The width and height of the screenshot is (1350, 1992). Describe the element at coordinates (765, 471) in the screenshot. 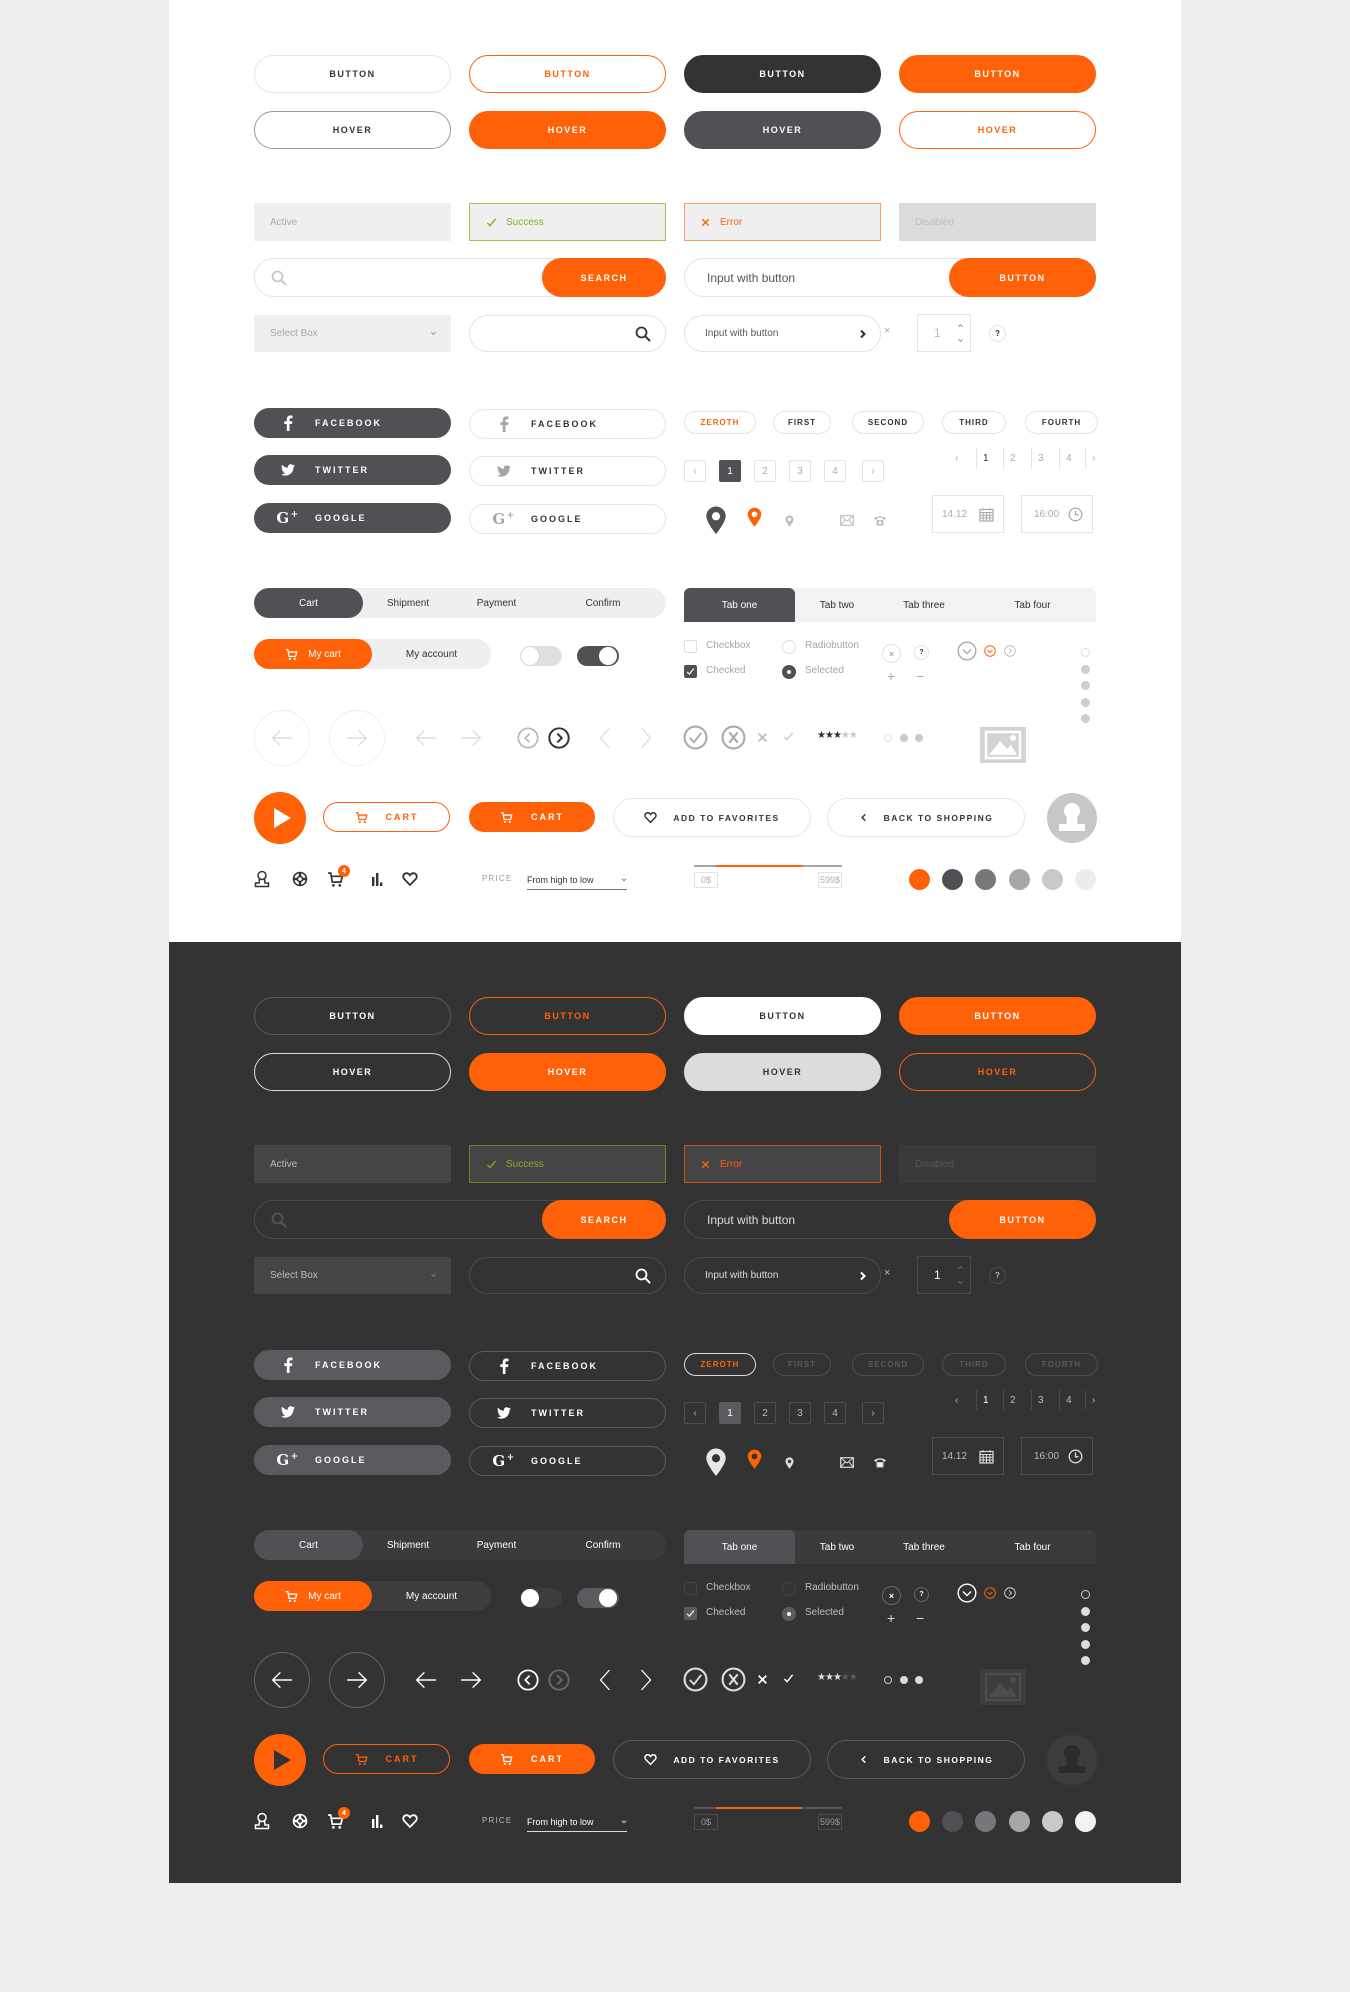

I see `pagination-page-2: 2` at that location.